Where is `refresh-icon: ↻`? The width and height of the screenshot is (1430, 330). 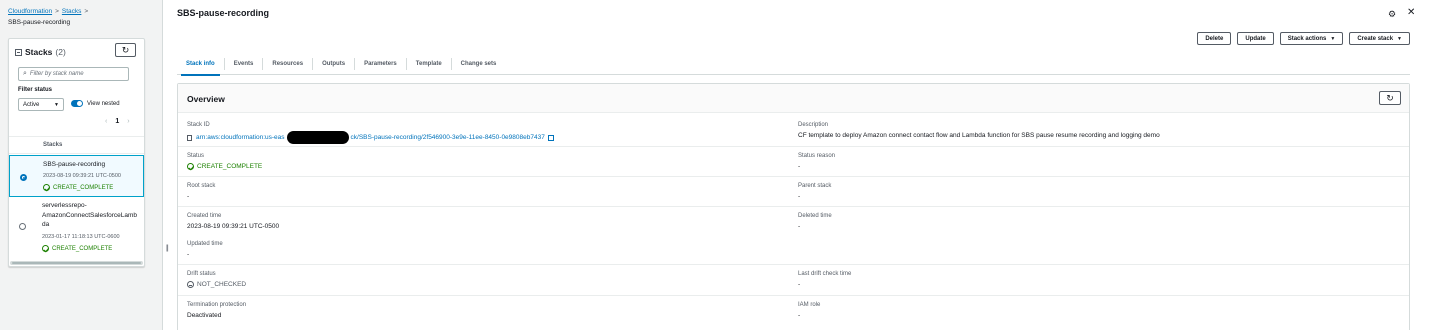 refresh-icon: ↻ is located at coordinates (1390, 97).